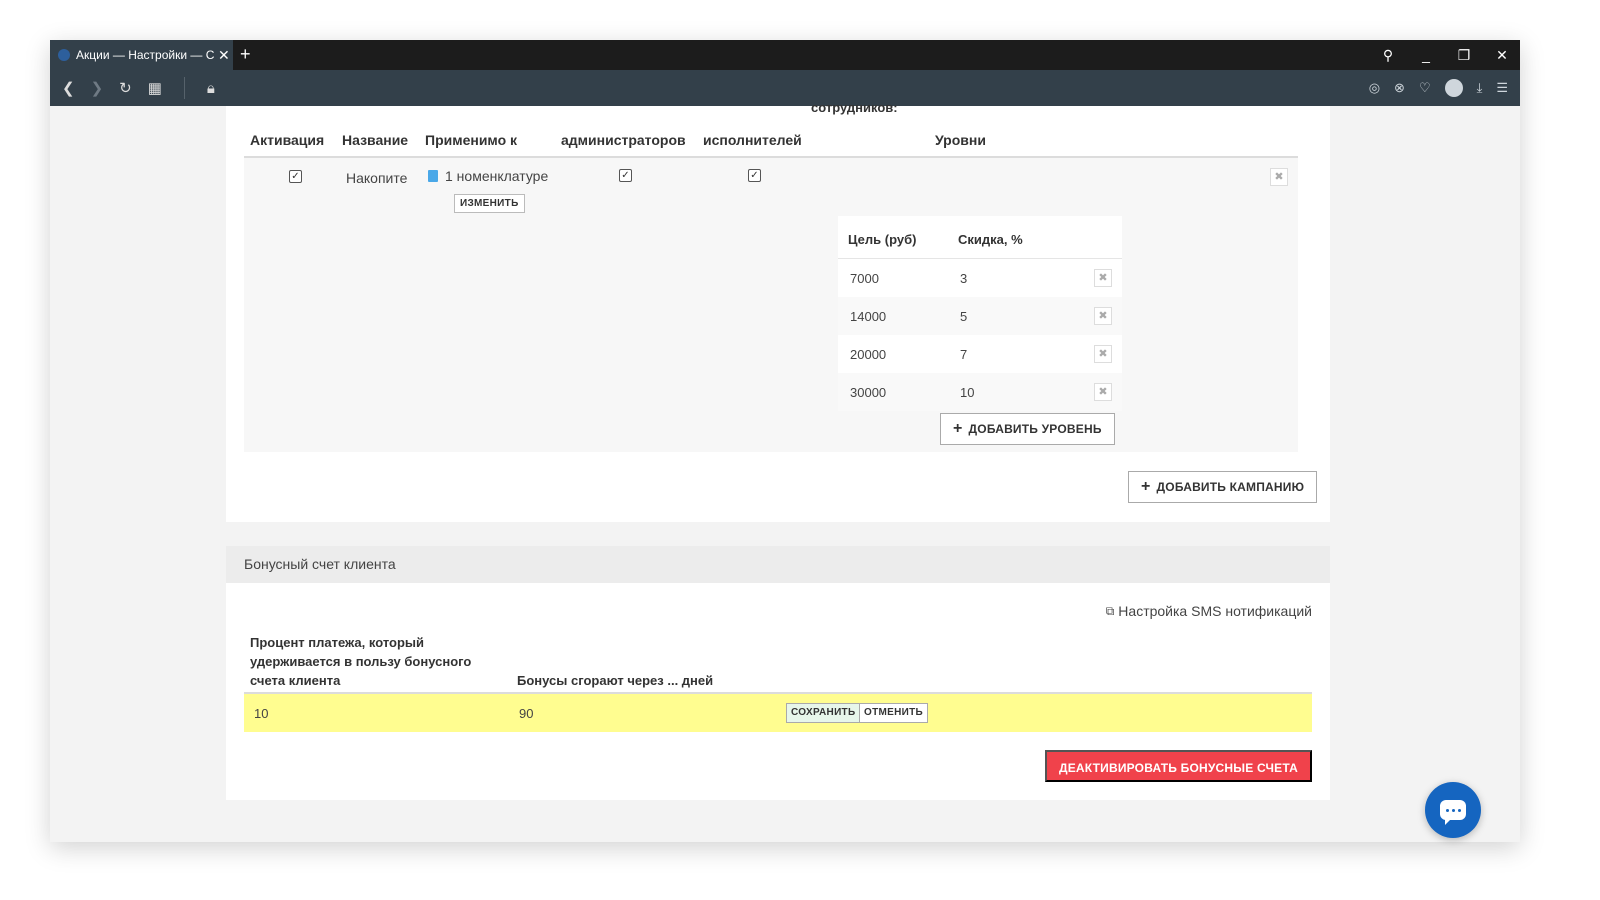  Describe the element at coordinates (489, 203) in the screenshot. I see `change-button: ИЗМЕНИТЬ` at that location.